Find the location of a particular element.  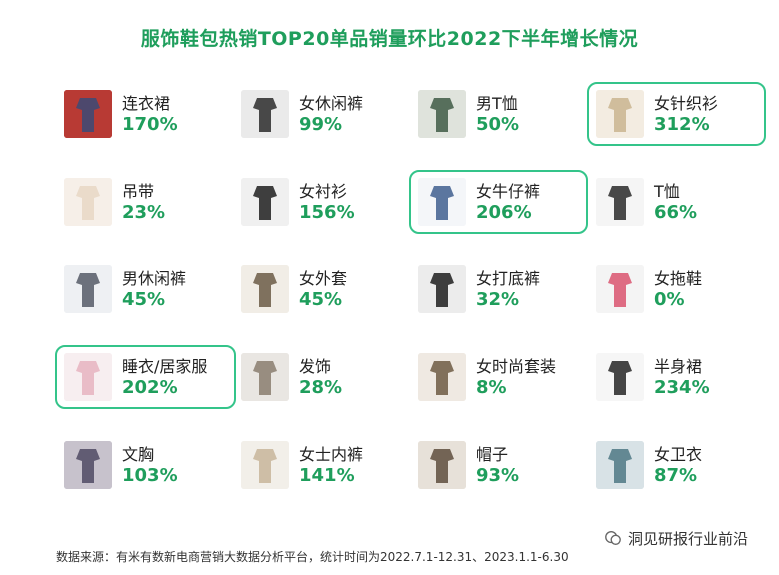

product-name: 女休闲裤 is located at coordinates (331, 103).